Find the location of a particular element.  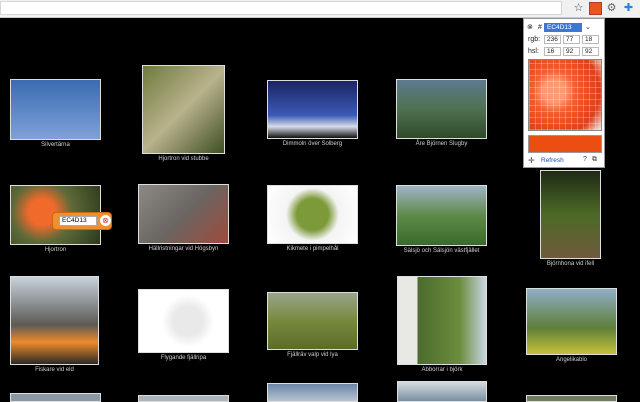

photo-caption: Dimmoln över Solberg is located at coordinates (312, 144).